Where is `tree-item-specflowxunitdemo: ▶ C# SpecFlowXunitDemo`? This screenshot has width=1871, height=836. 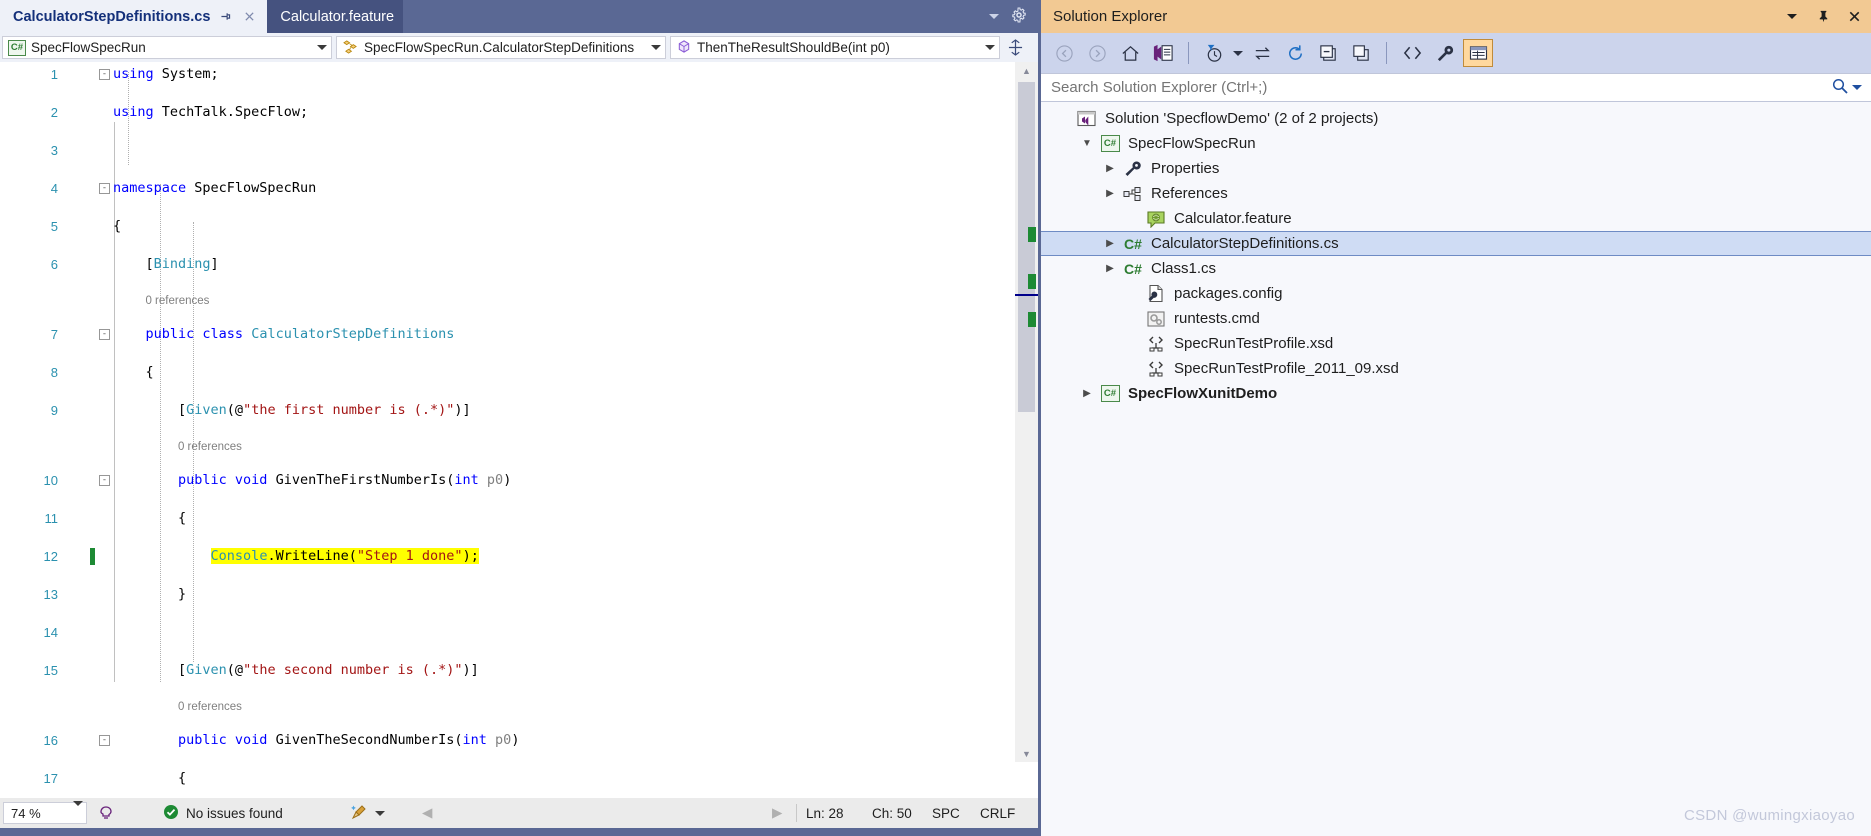 tree-item-specflowxunitdemo: ▶ C# SpecFlowXunitDemo is located at coordinates (1456, 393).